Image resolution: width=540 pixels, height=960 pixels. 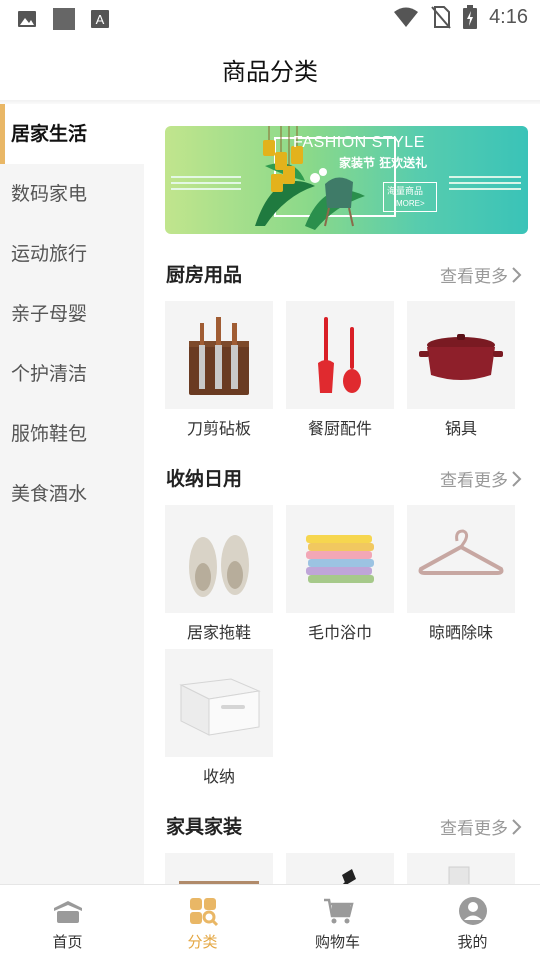 What do you see at coordinates (49, 314) in the screenshot?
I see `sidebar-item-label: 亲子母婴` at bounding box center [49, 314].